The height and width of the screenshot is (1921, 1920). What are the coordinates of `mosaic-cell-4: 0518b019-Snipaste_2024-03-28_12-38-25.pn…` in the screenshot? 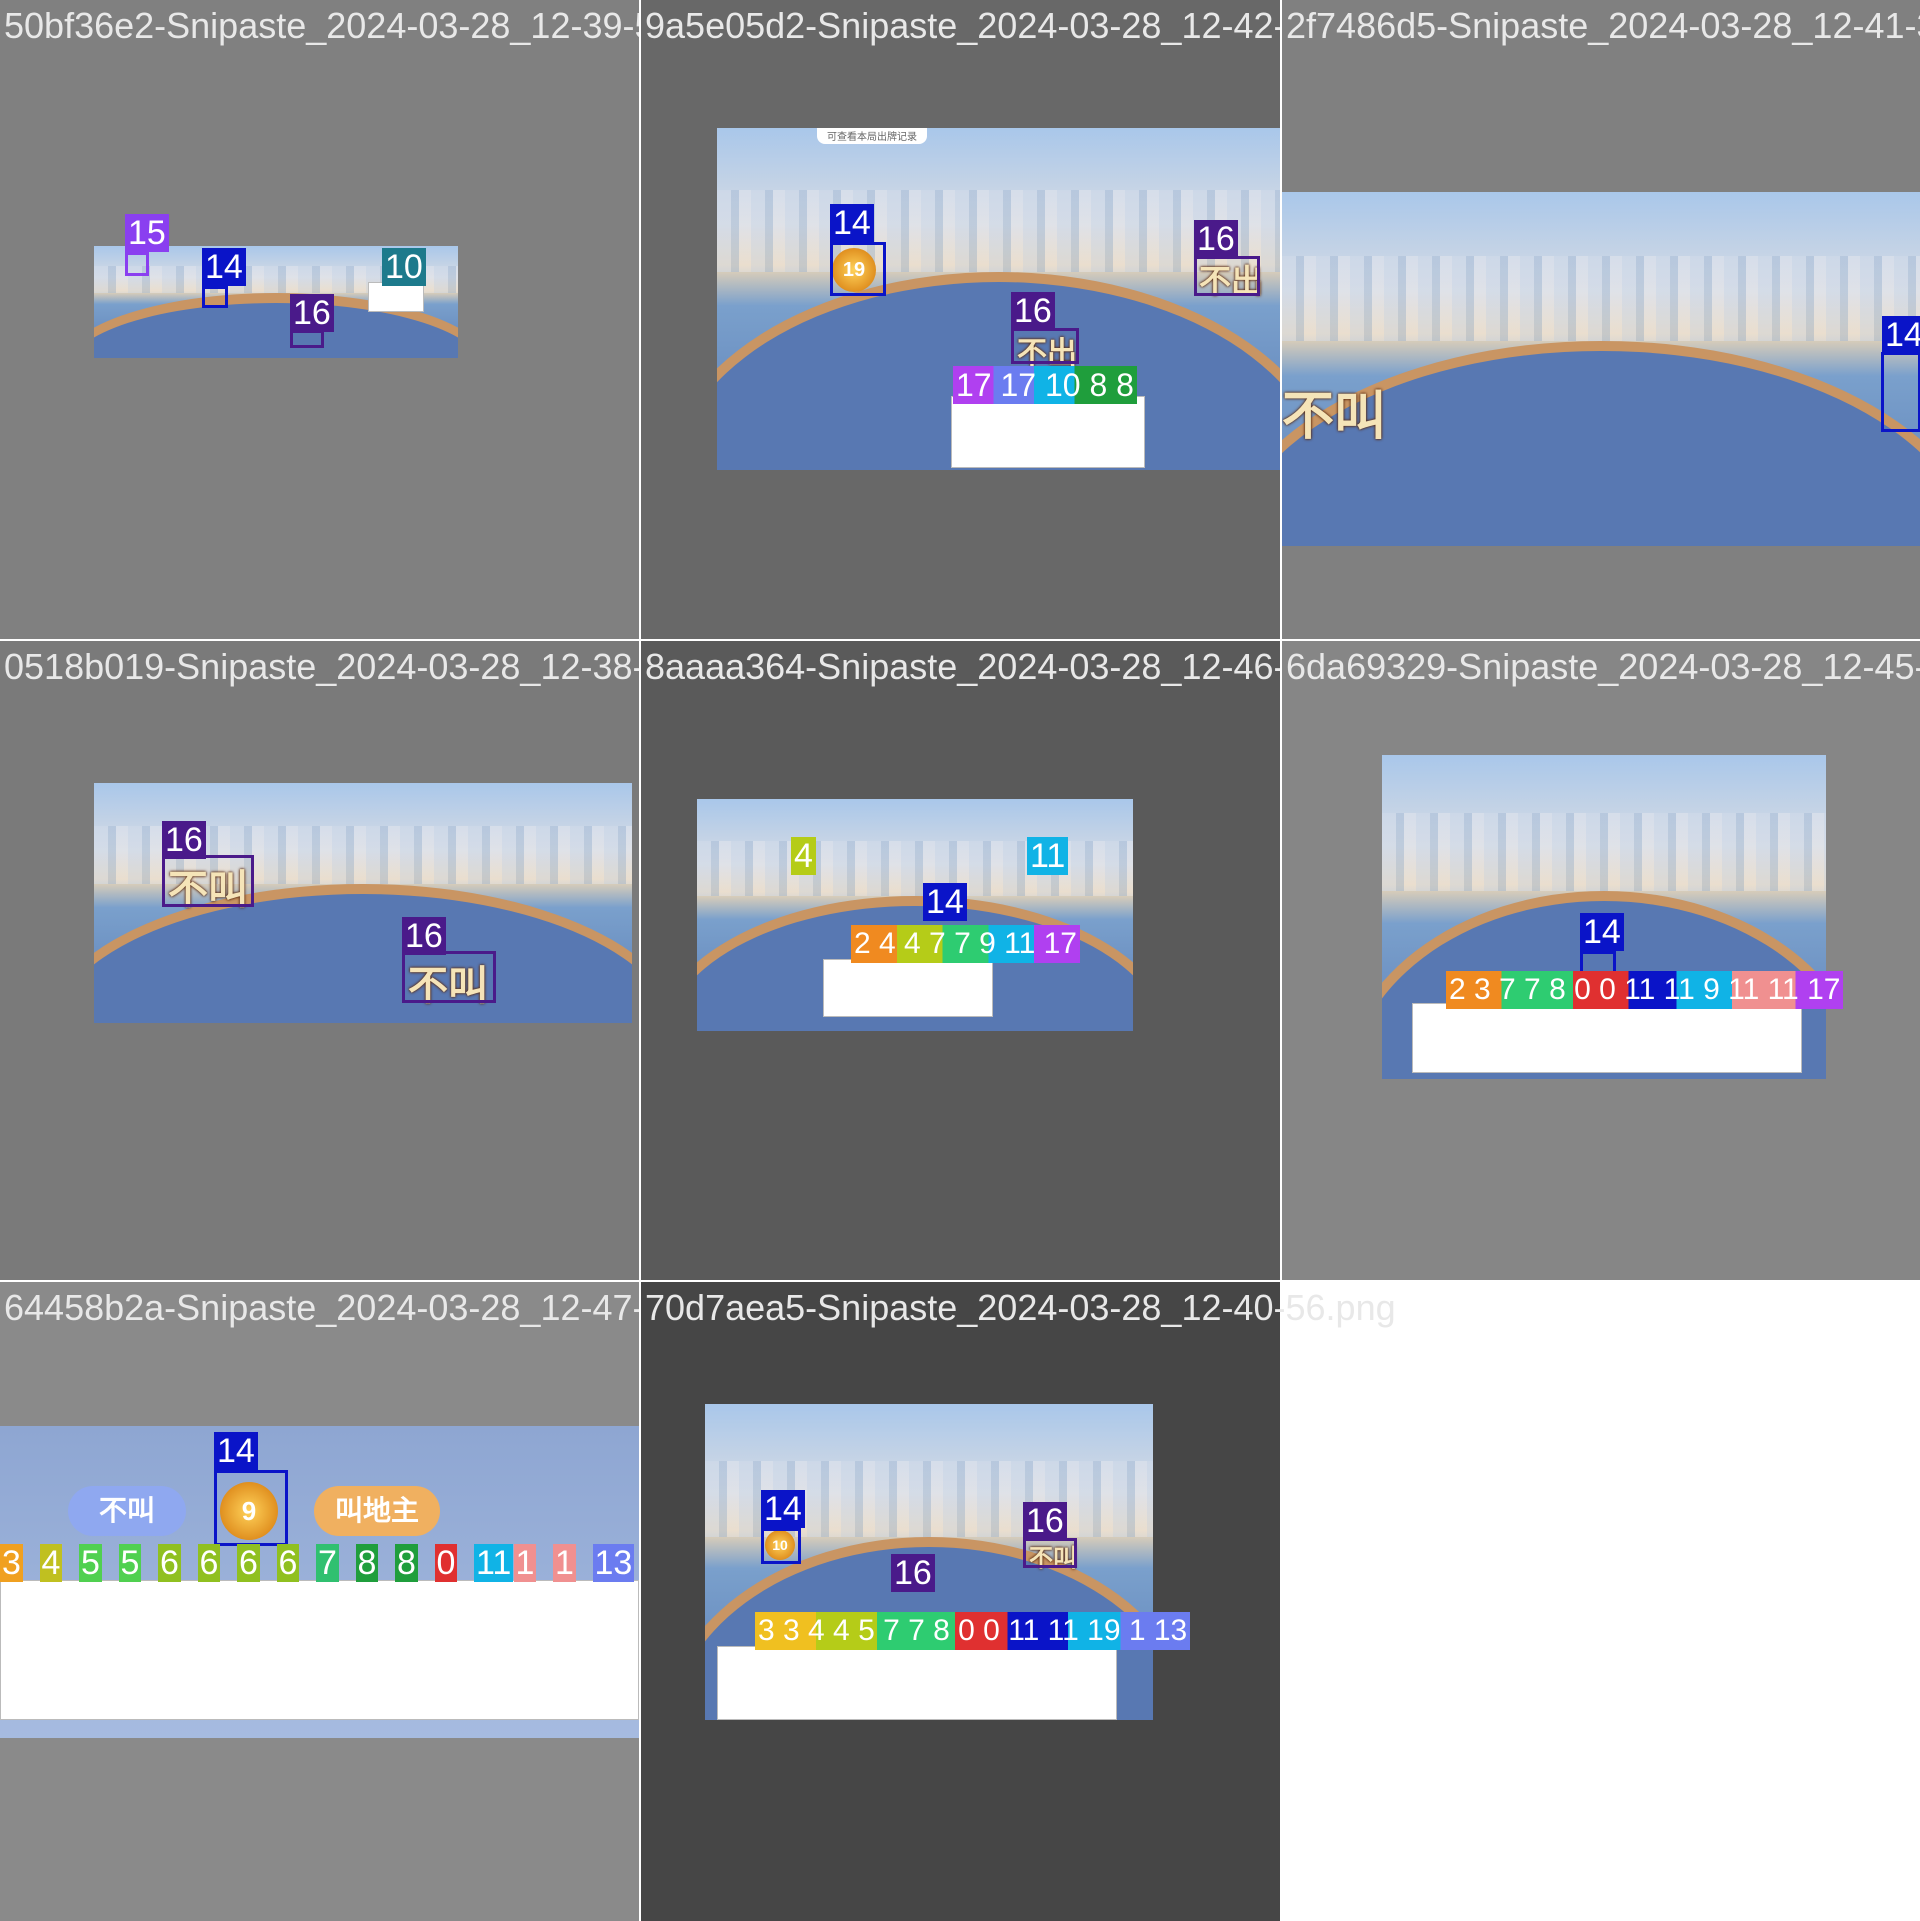 It's located at (319, 960).